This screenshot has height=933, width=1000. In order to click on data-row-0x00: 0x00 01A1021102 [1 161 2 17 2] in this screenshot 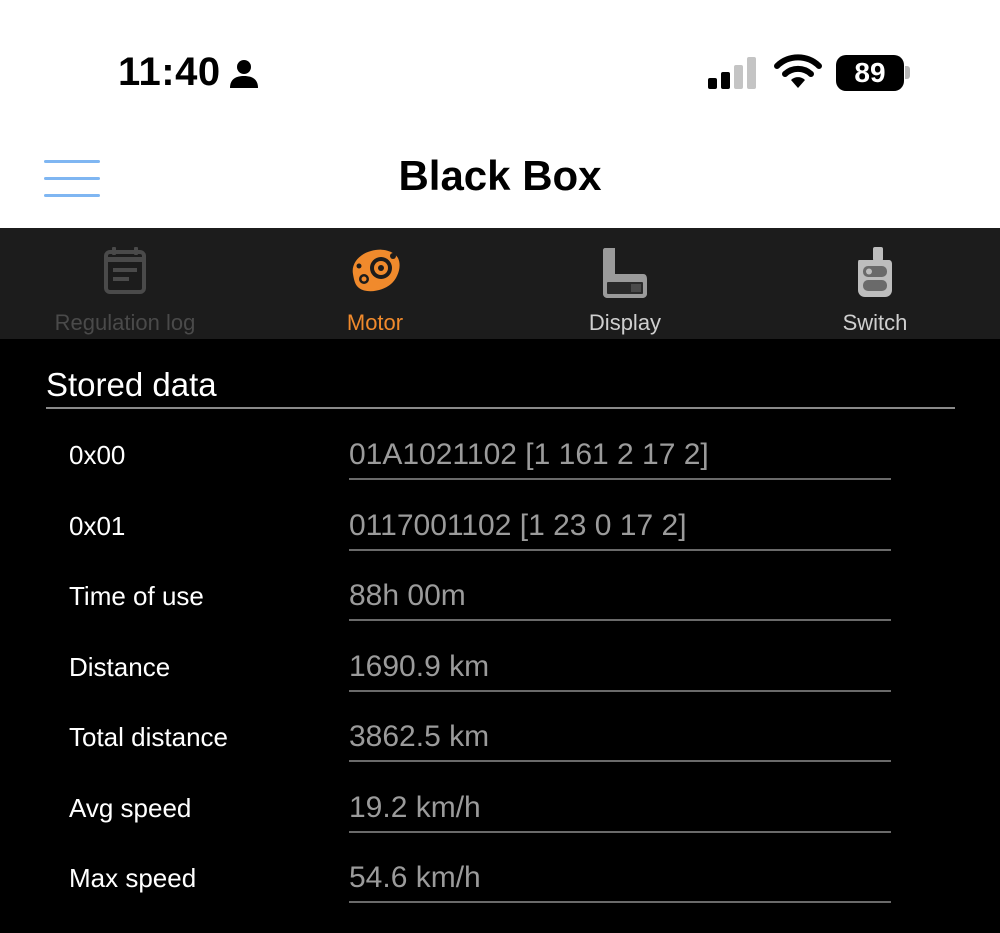, I will do `click(500, 455)`.